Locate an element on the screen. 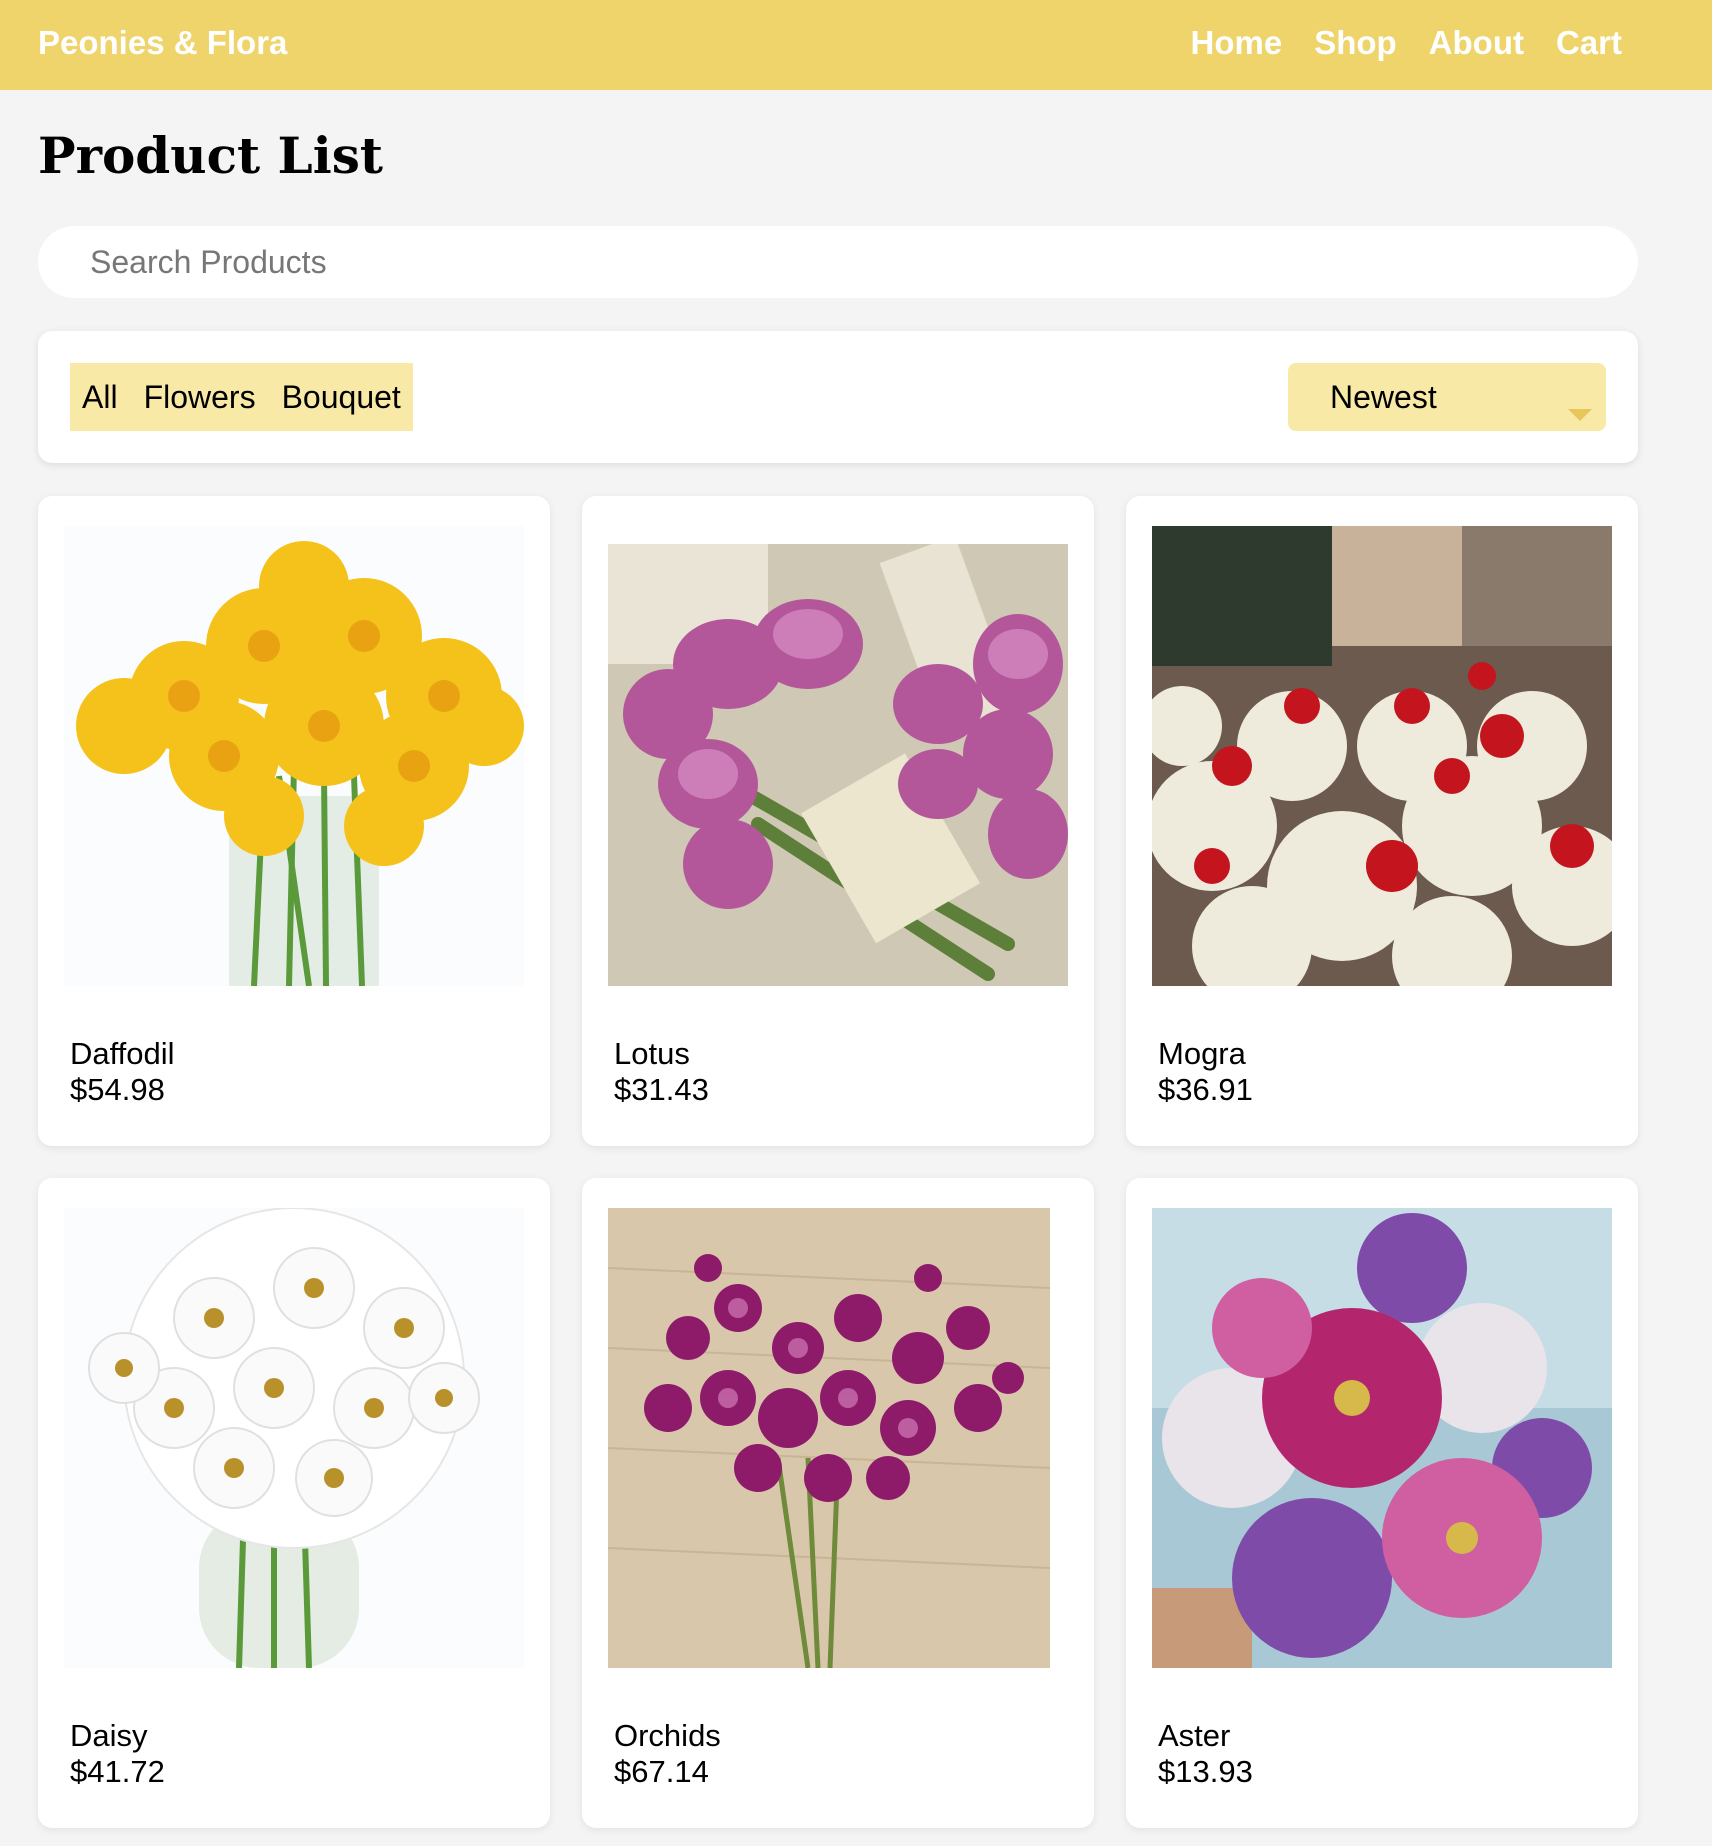 The height and width of the screenshot is (1846, 1712). product-name: Lotus is located at coordinates (652, 1053).